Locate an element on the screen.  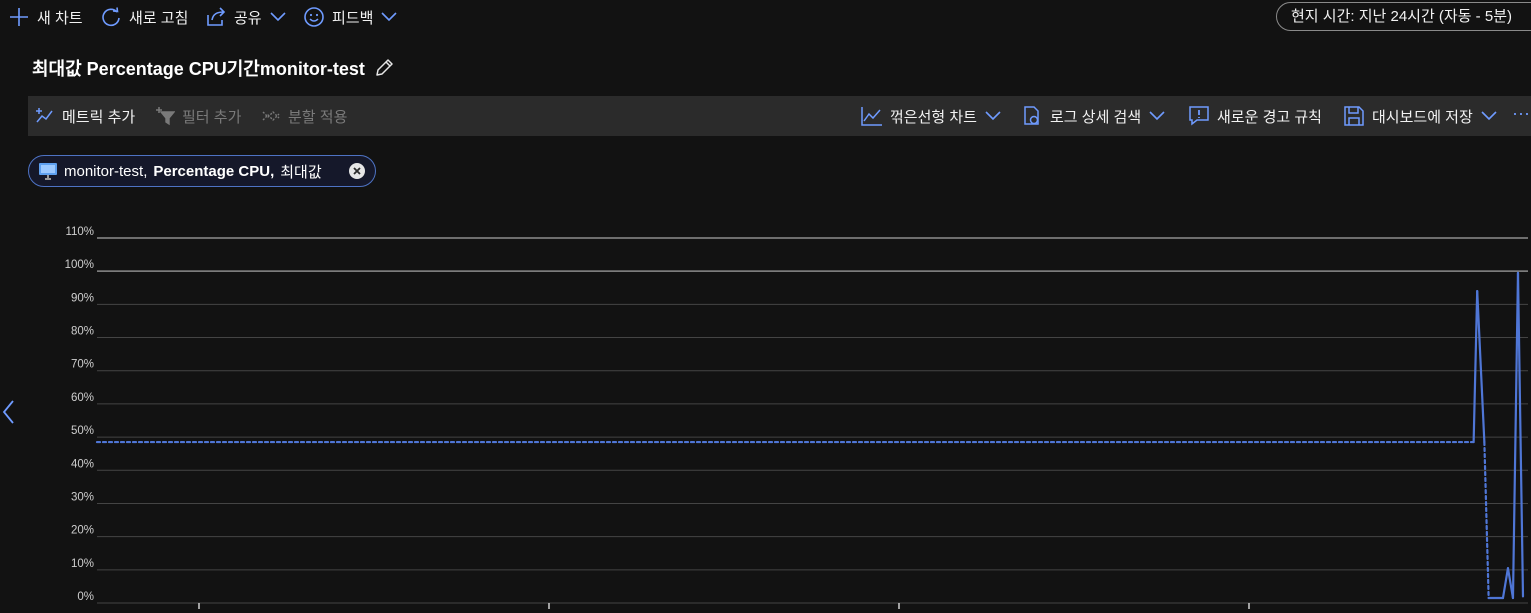
metric-aggregation: 최대값 is located at coordinates (301, 172).